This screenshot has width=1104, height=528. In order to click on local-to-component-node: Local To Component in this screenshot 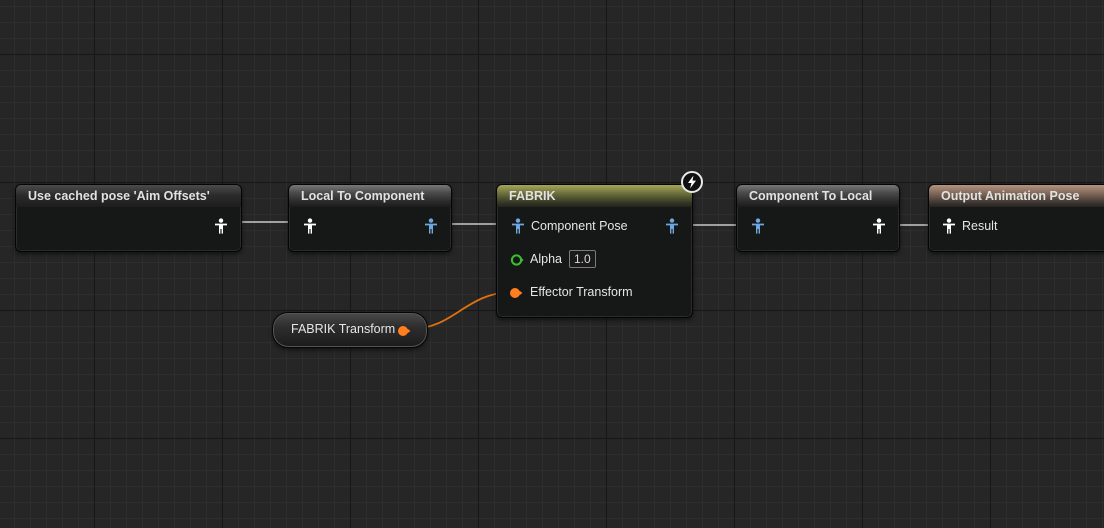, I will do `click(370, 218)`.